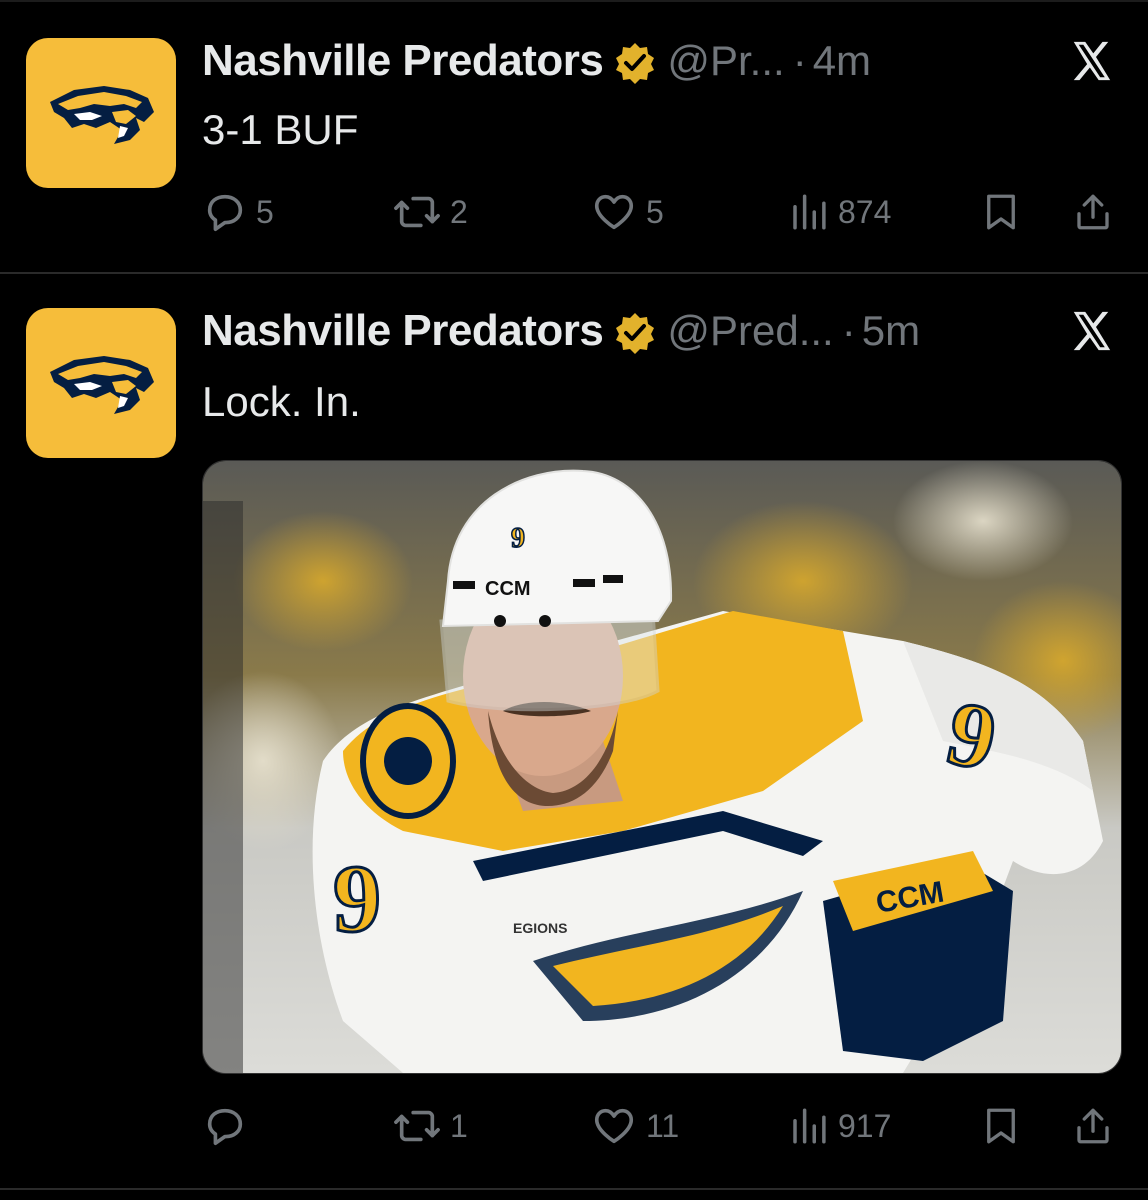 The image size is (1148, 1200). Describe the element at coordinates (663, 1125) in the screenshot. I see `like-count: 11` at that location.